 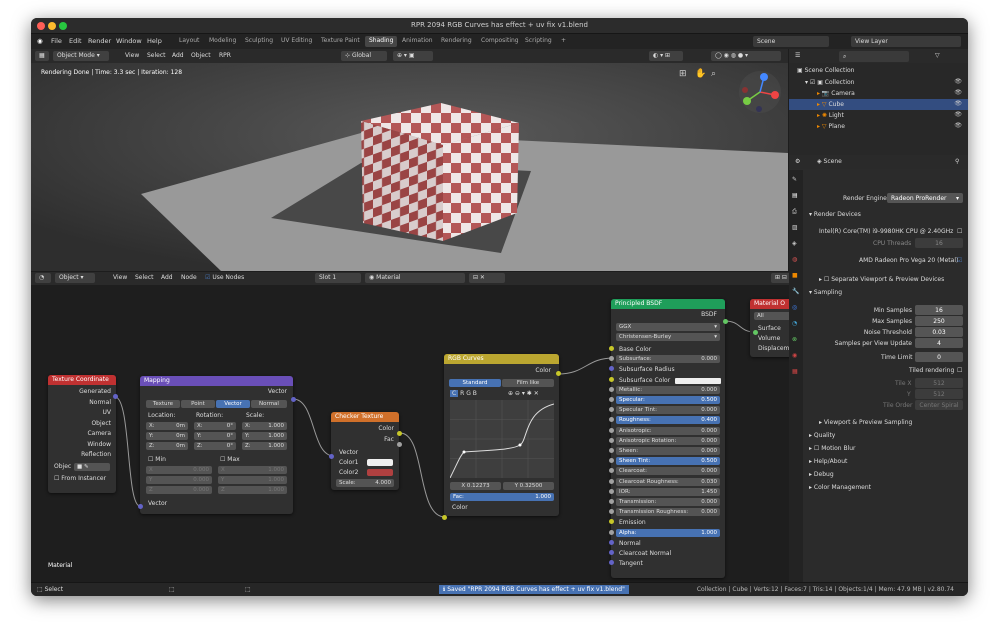 What do you see at coordinates (878, 82) in the screenshot?
I see `outliner-item-collection: ▾ ☑ ▣ Collection 👁` at bounding box center [878, 82].